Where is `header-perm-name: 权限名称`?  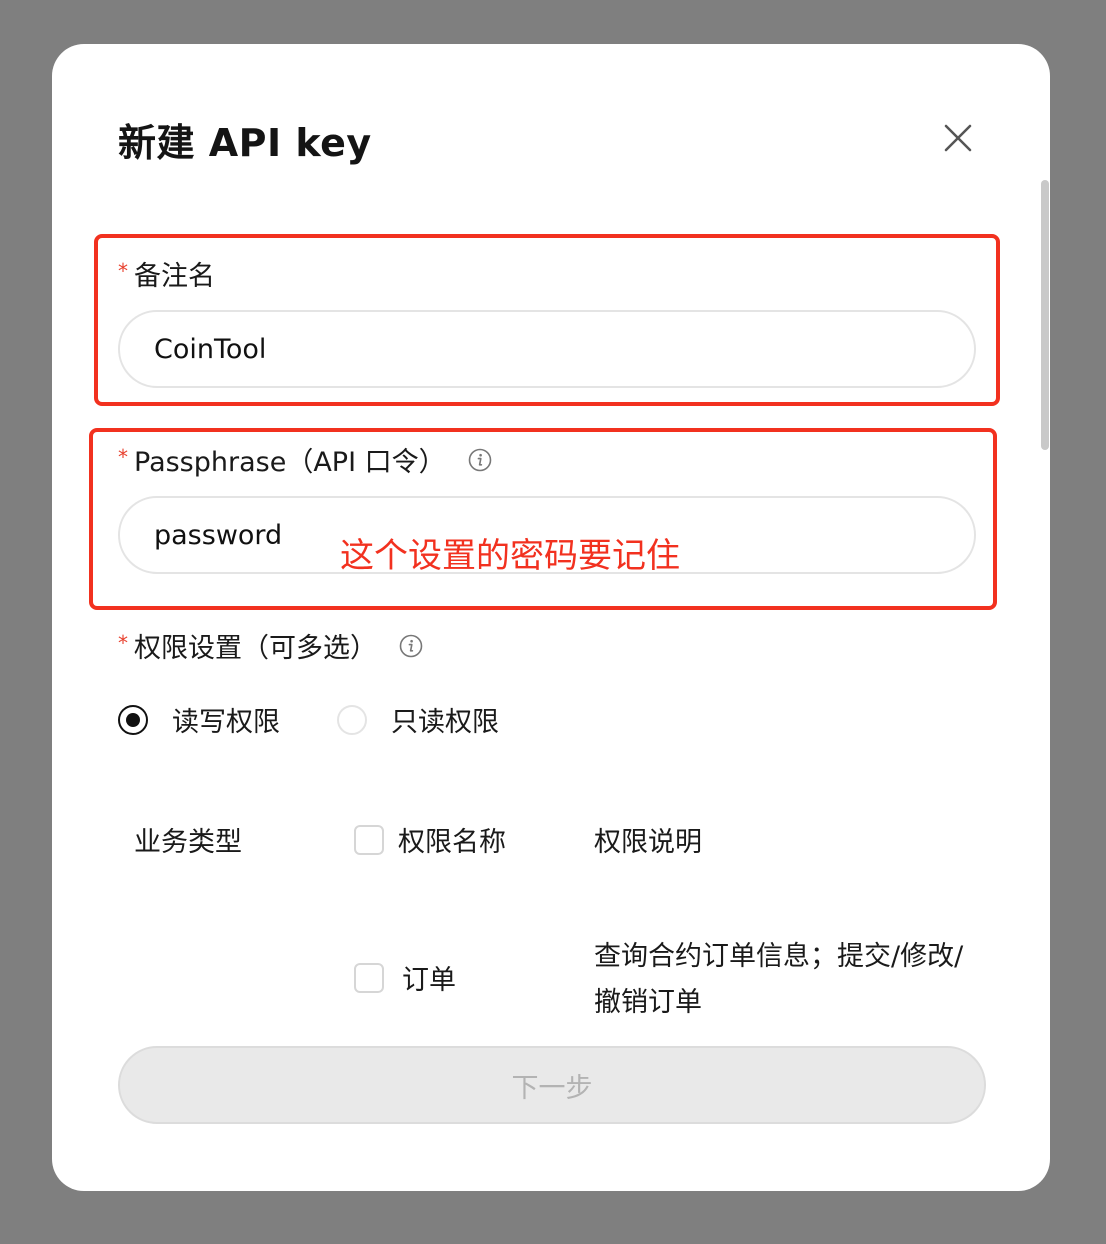 header-perm-name: 权限名称 is located at coordinates (430, 839).